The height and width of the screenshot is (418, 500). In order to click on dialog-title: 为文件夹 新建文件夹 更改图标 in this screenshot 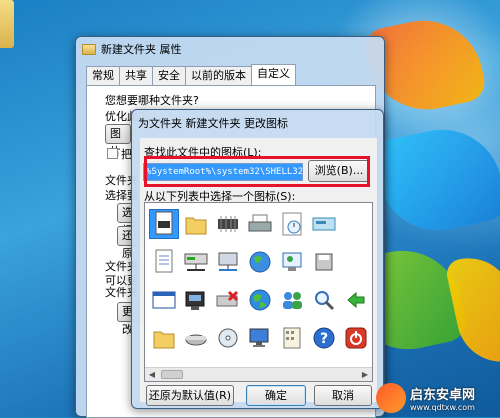, I will do `click(213, 123)`.